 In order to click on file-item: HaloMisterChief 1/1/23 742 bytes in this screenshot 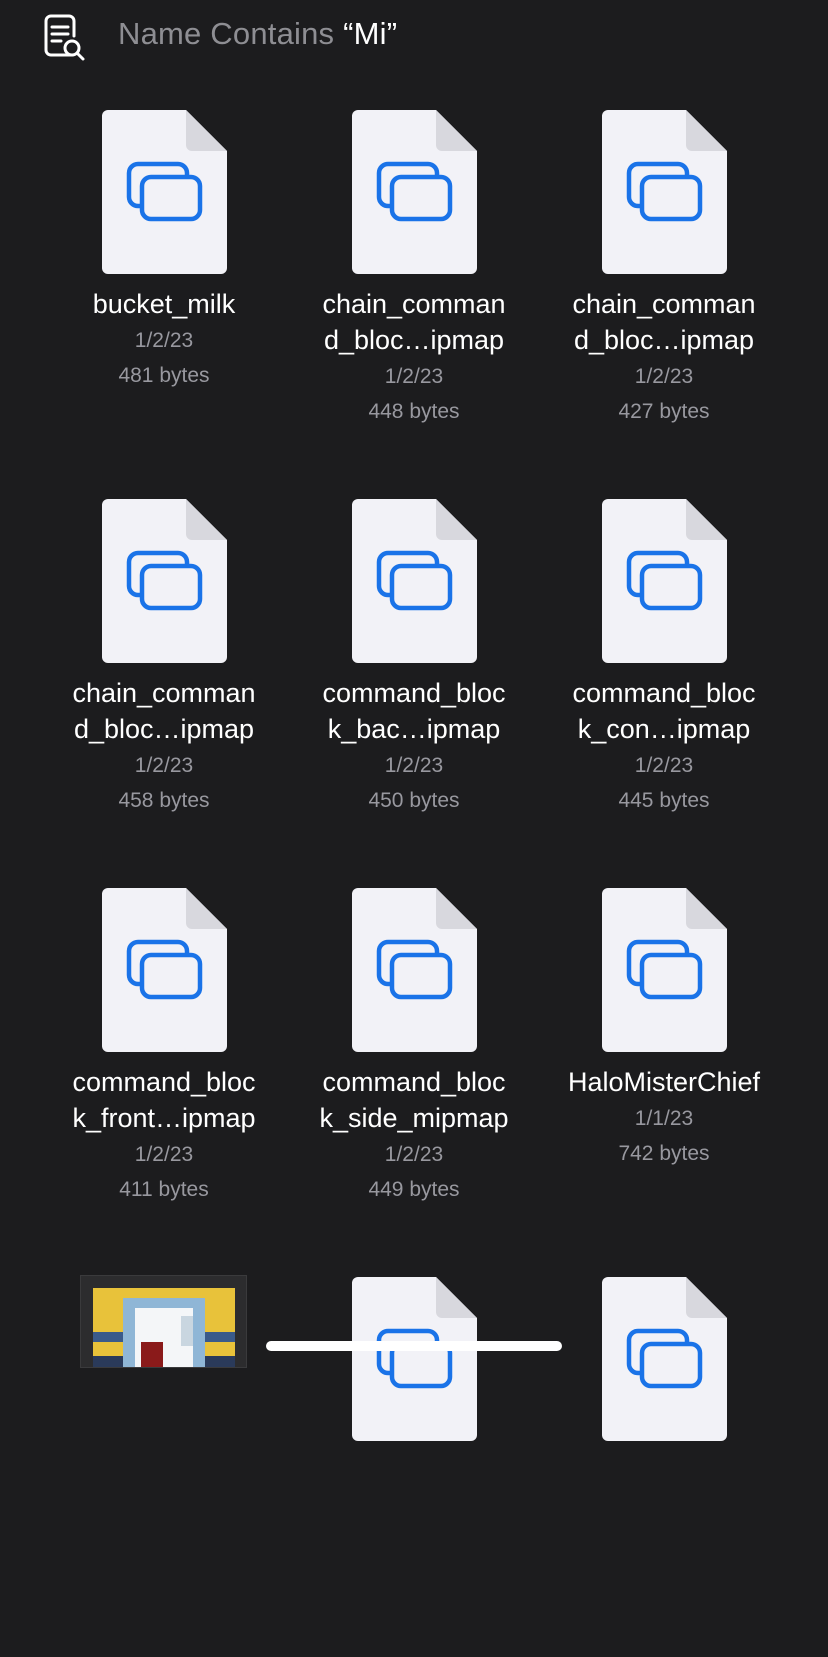, I will do `click(664, 1078)`.